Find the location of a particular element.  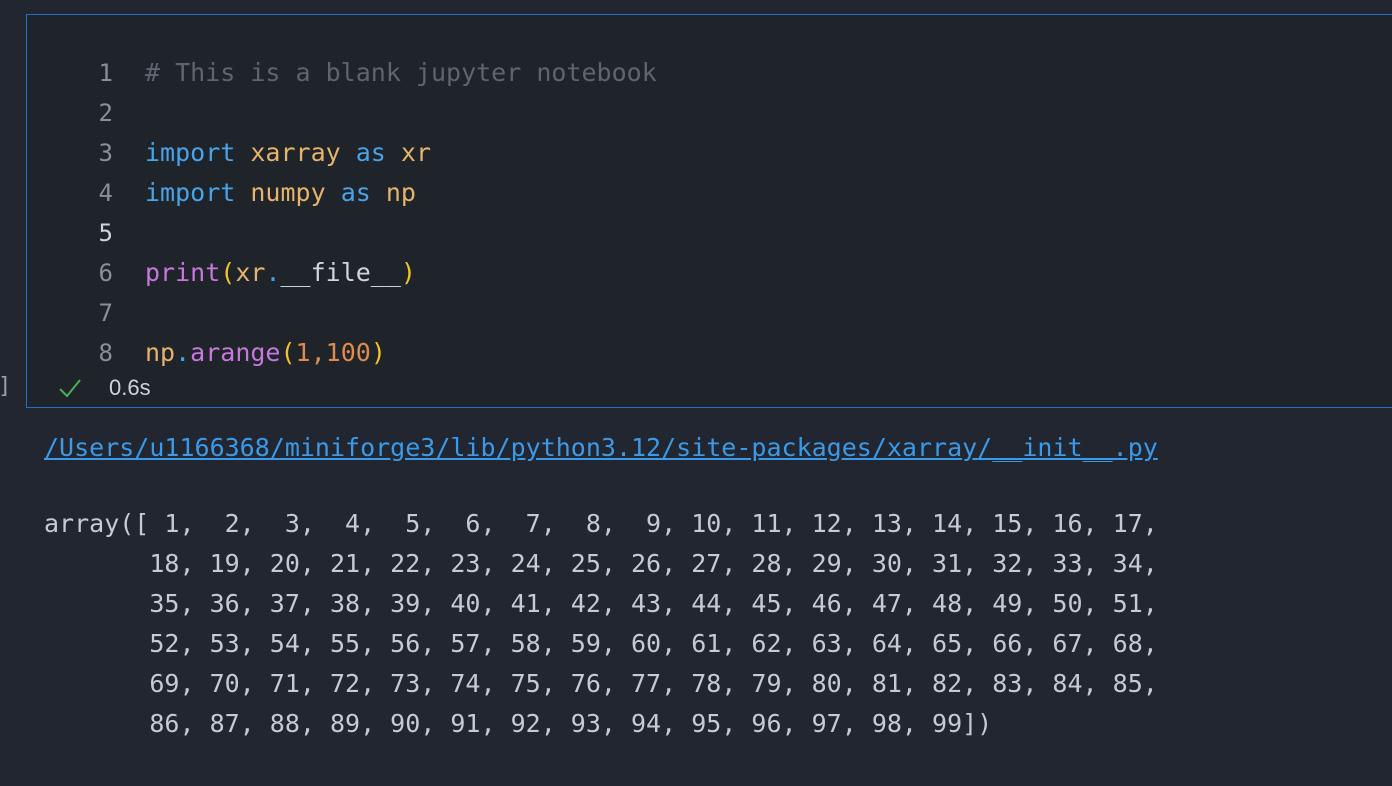

line-code: np.arange(1,100) is located at coordinates (265, 353).